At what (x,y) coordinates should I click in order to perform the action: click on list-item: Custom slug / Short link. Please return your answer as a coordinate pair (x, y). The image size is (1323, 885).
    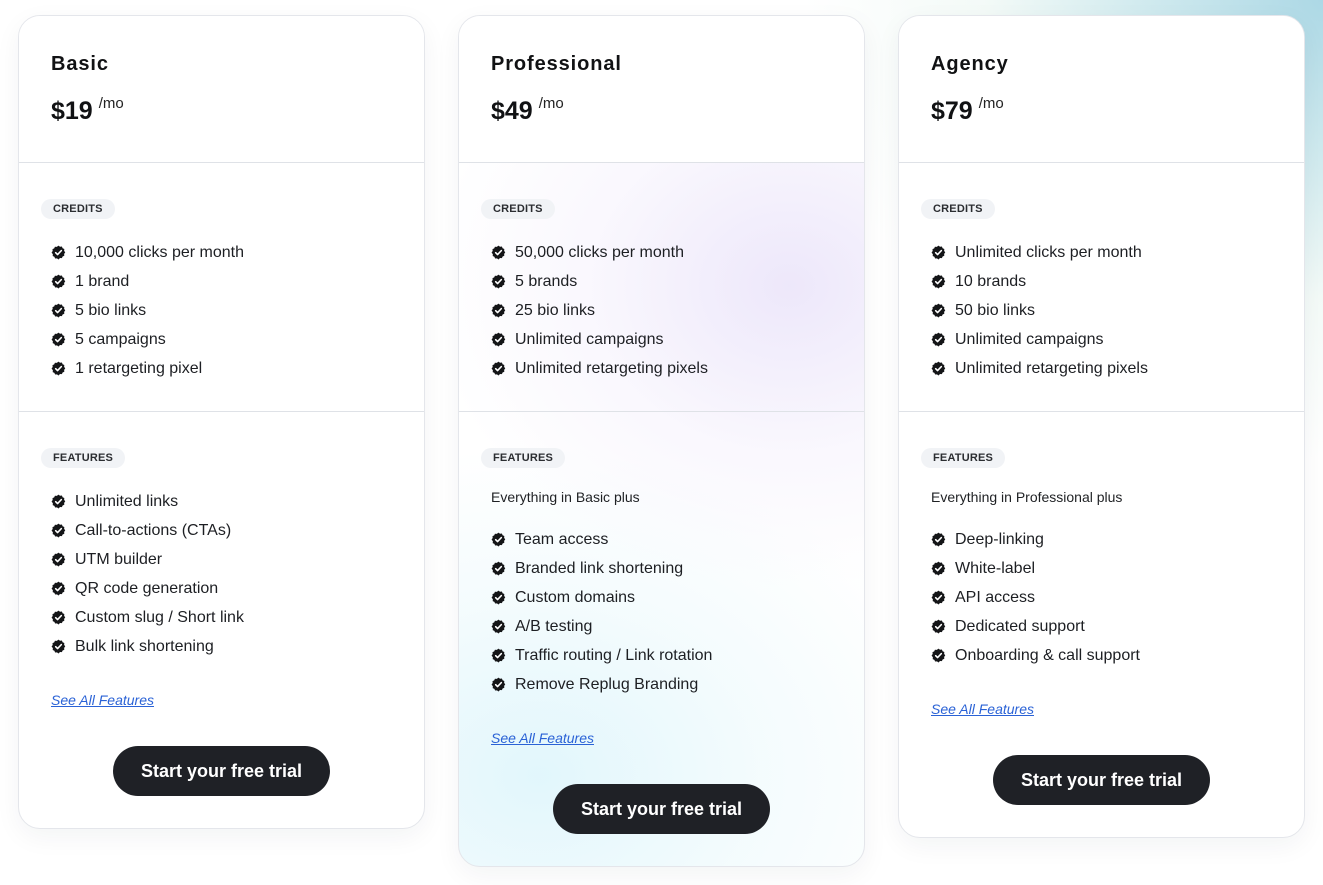
    Looking at the image, I should click on (226, 617).